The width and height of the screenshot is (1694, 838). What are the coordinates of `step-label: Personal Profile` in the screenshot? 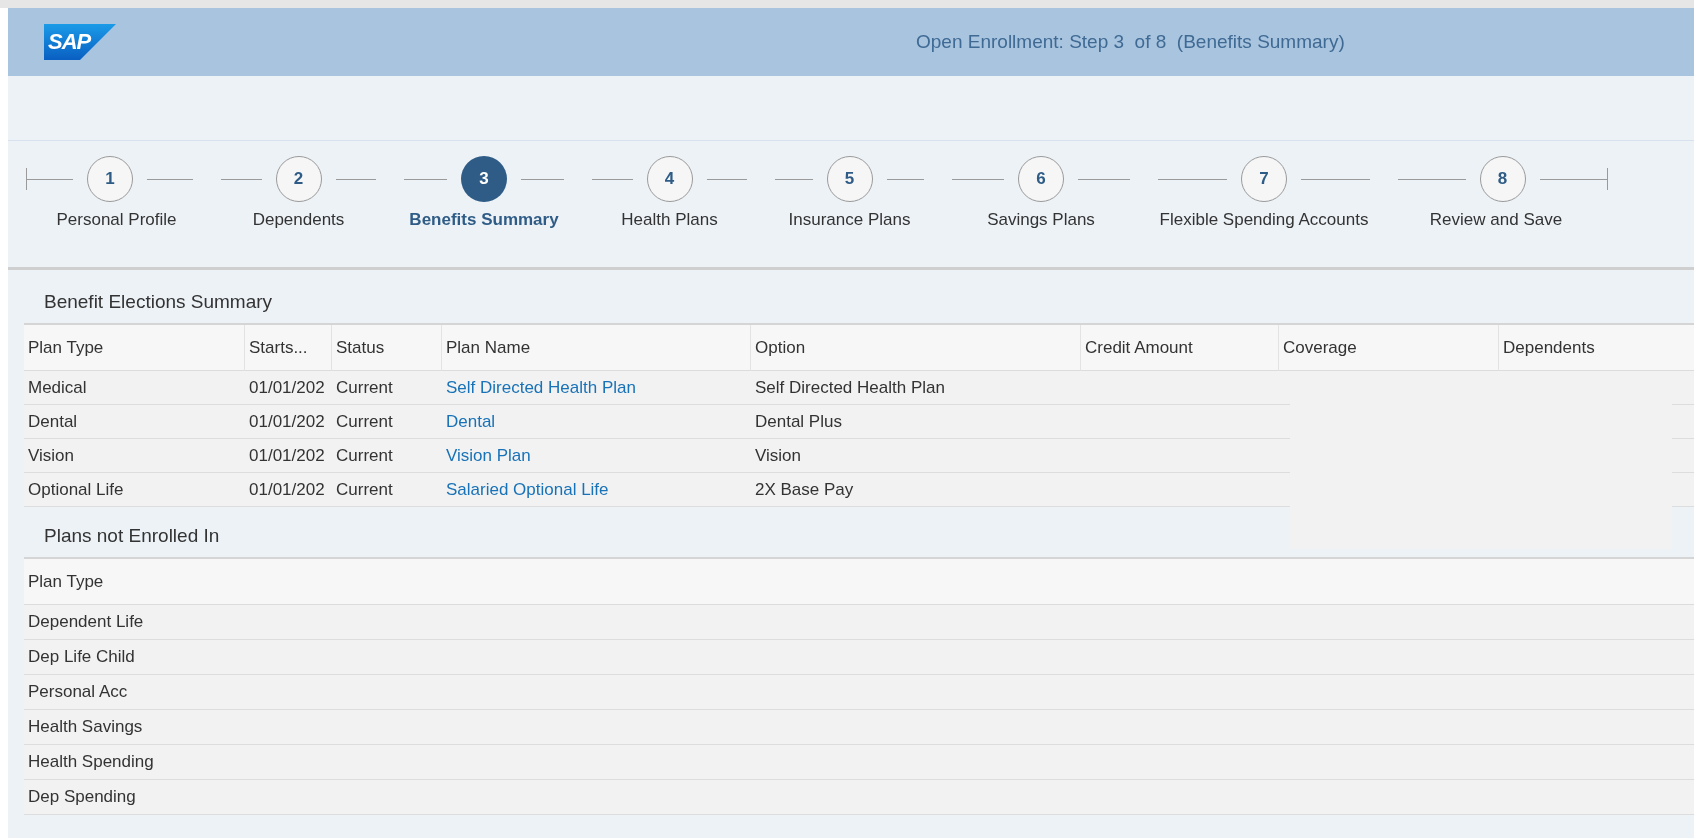 It's located at (116, 220).